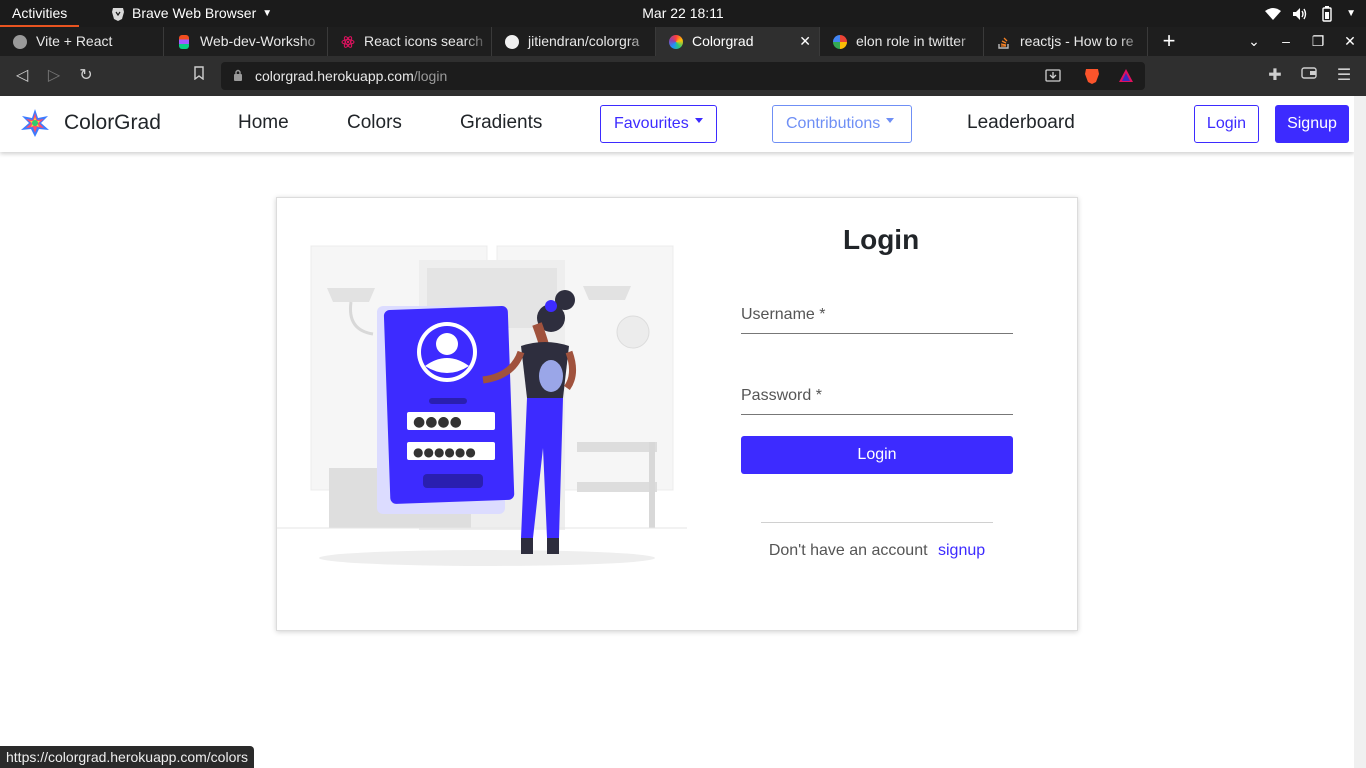  What do you see at coordinates (584, 41) in the screenshot?
I see `tab-title: jitiendran/colorgra` at bounding box center [584, 41].